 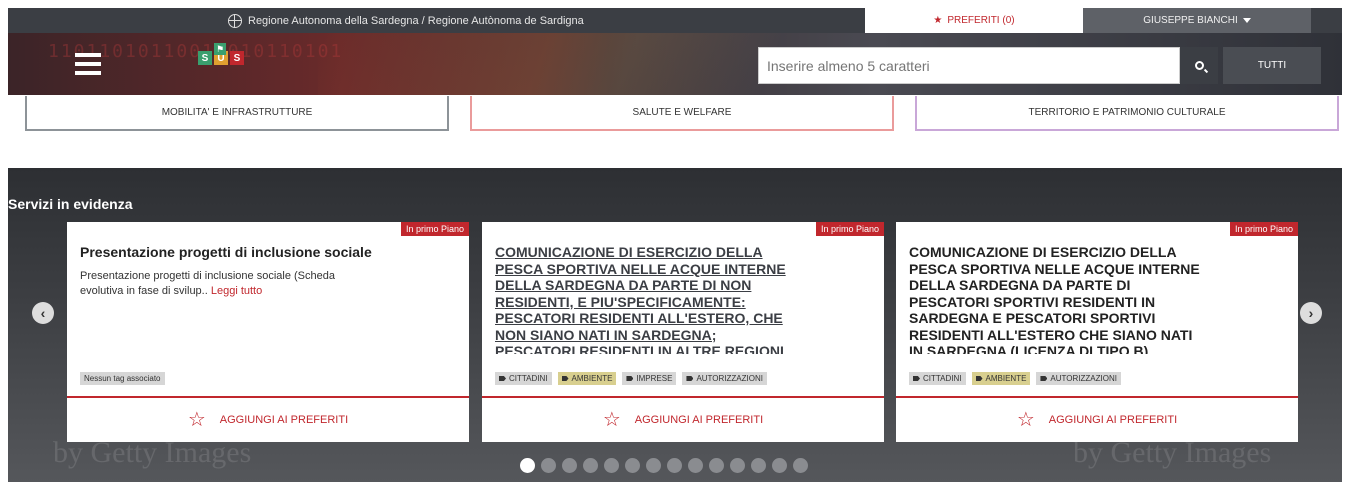 I want to click on user-name: GIUSEPPE BIANCHI, so click(x=1190, y=20).